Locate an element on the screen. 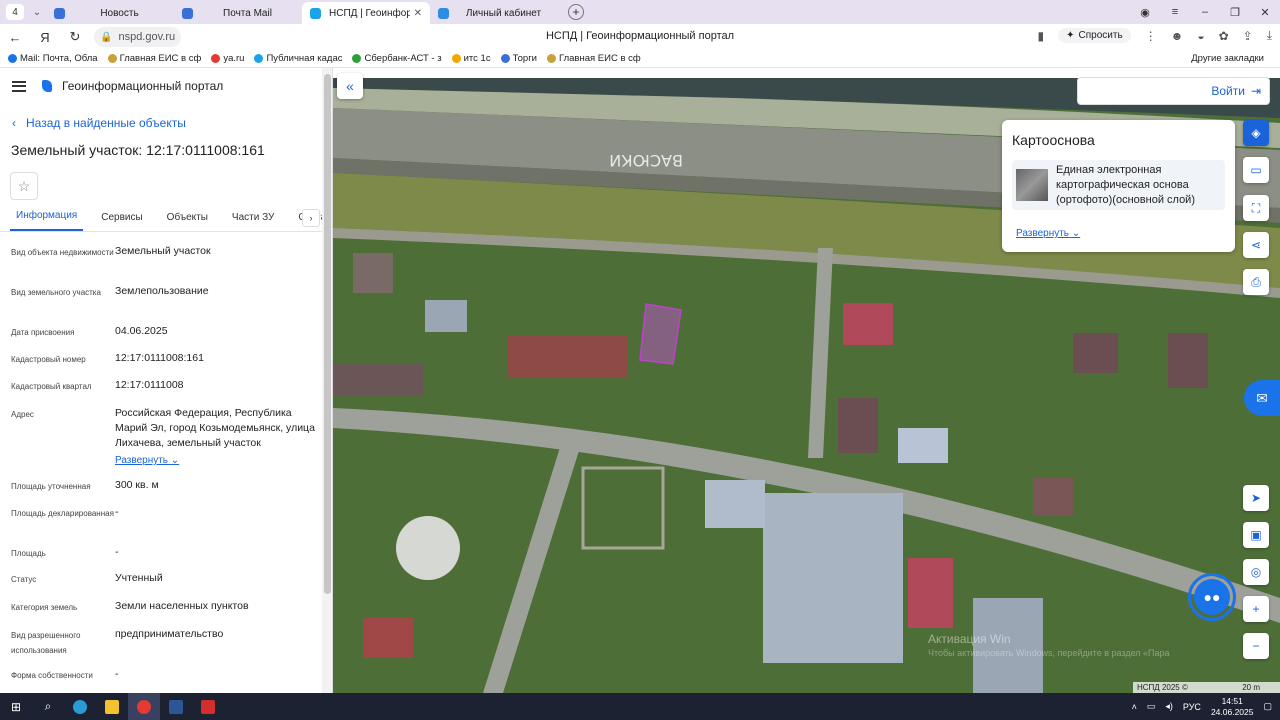  select-area-tool-button: ⛶ is located at coordinates (1256, 208).